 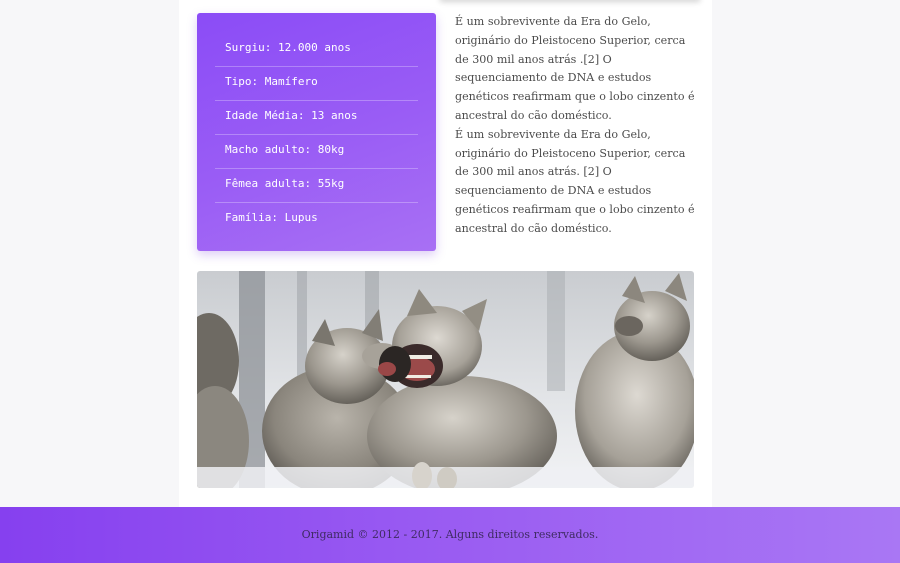 I want to click on fact-item-femea-adulta: Fêmea adulta: 55kg, so click(x=316, y=186).